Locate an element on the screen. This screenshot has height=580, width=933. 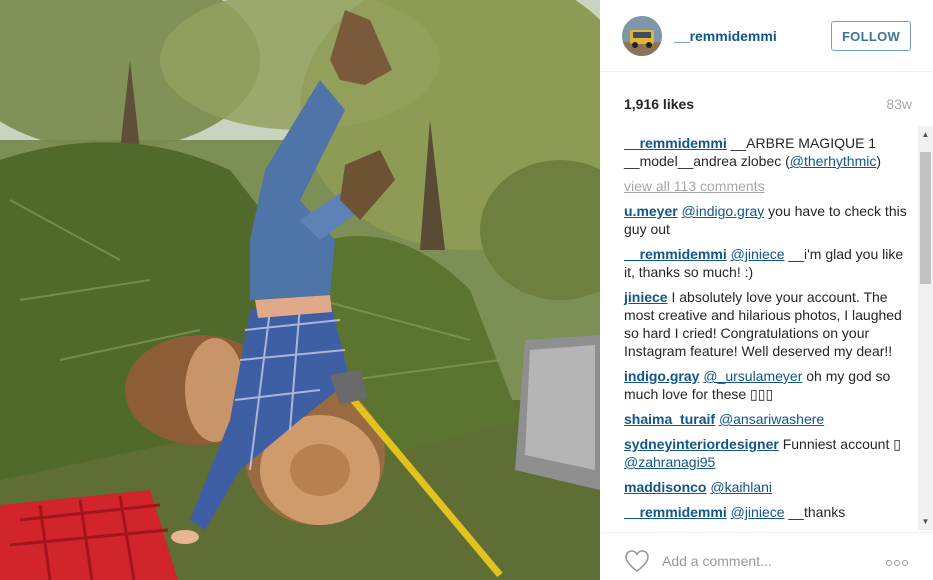
comment-username: sydneyinteriordesigner is located at coordinates (701, 444).